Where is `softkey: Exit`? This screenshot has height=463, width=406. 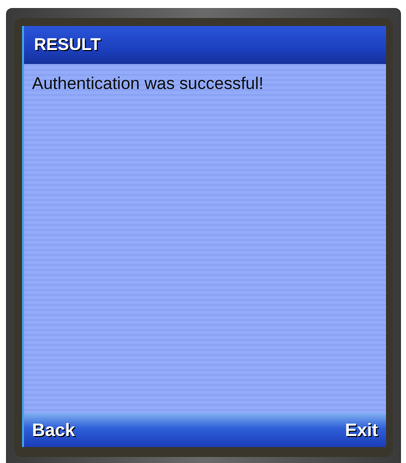 softkey: Exit is located at coordinates (361, 430).